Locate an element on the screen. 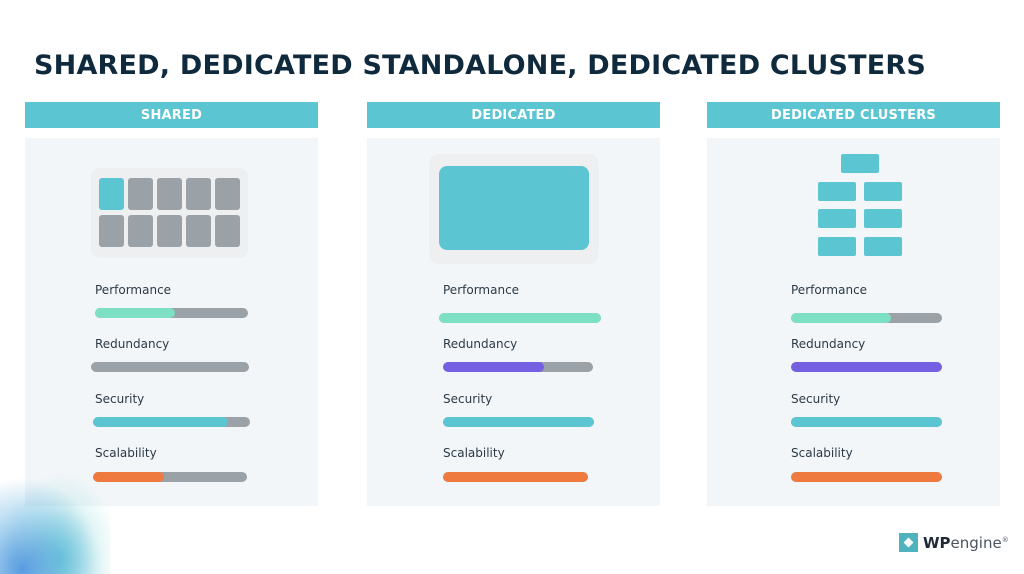 The height and width of the screenshot is (574, 1024). registered-mark: ® is located at coordinates (1005, 539).